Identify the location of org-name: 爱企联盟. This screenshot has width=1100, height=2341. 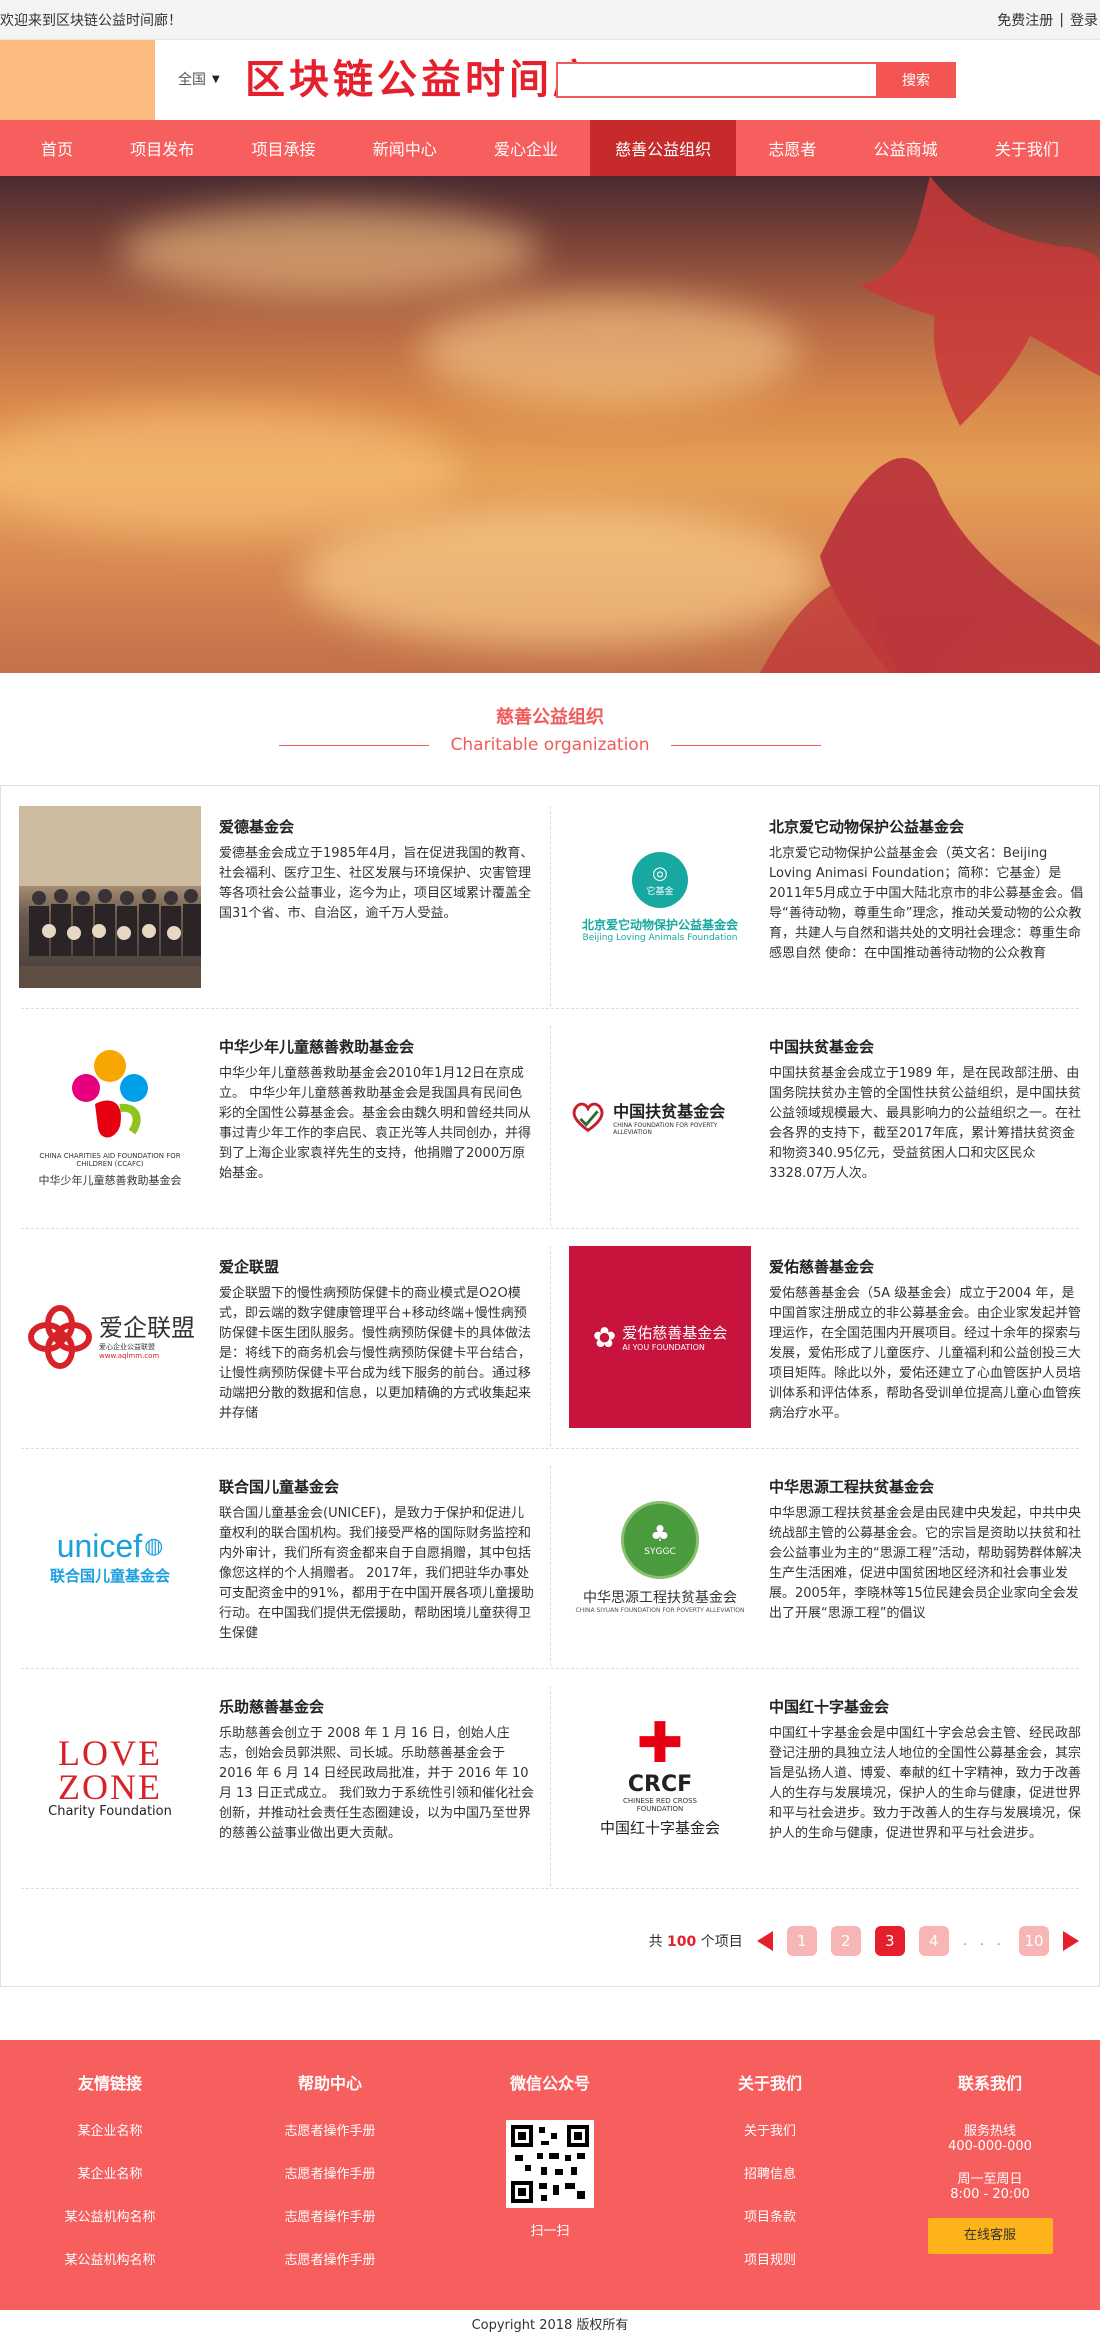
(249, 1266).